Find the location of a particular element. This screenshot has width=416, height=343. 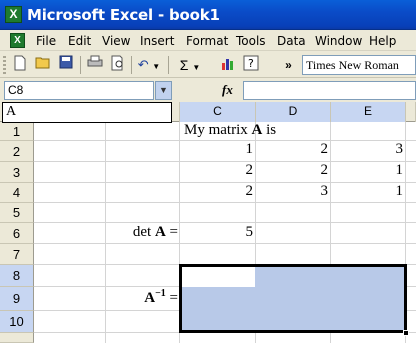

cell-c2: 1 is located at coordinates (217, 149).